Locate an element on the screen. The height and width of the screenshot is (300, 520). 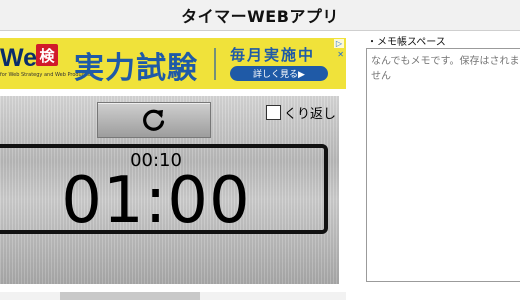
ad-choices-icon: ▷ is located at coordinates (338, 43).